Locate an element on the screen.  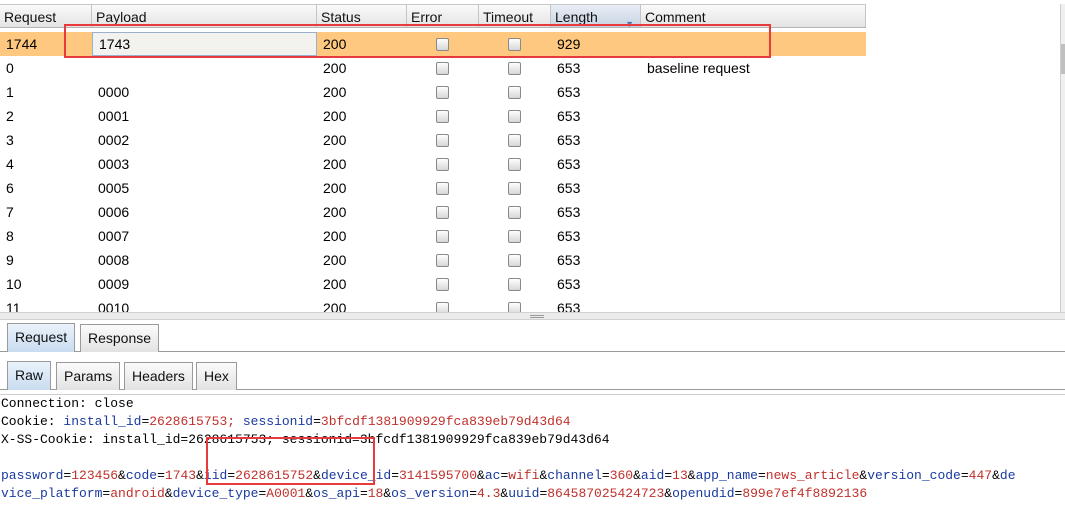
table-scrollbar is located at coordinates (1062, 158).